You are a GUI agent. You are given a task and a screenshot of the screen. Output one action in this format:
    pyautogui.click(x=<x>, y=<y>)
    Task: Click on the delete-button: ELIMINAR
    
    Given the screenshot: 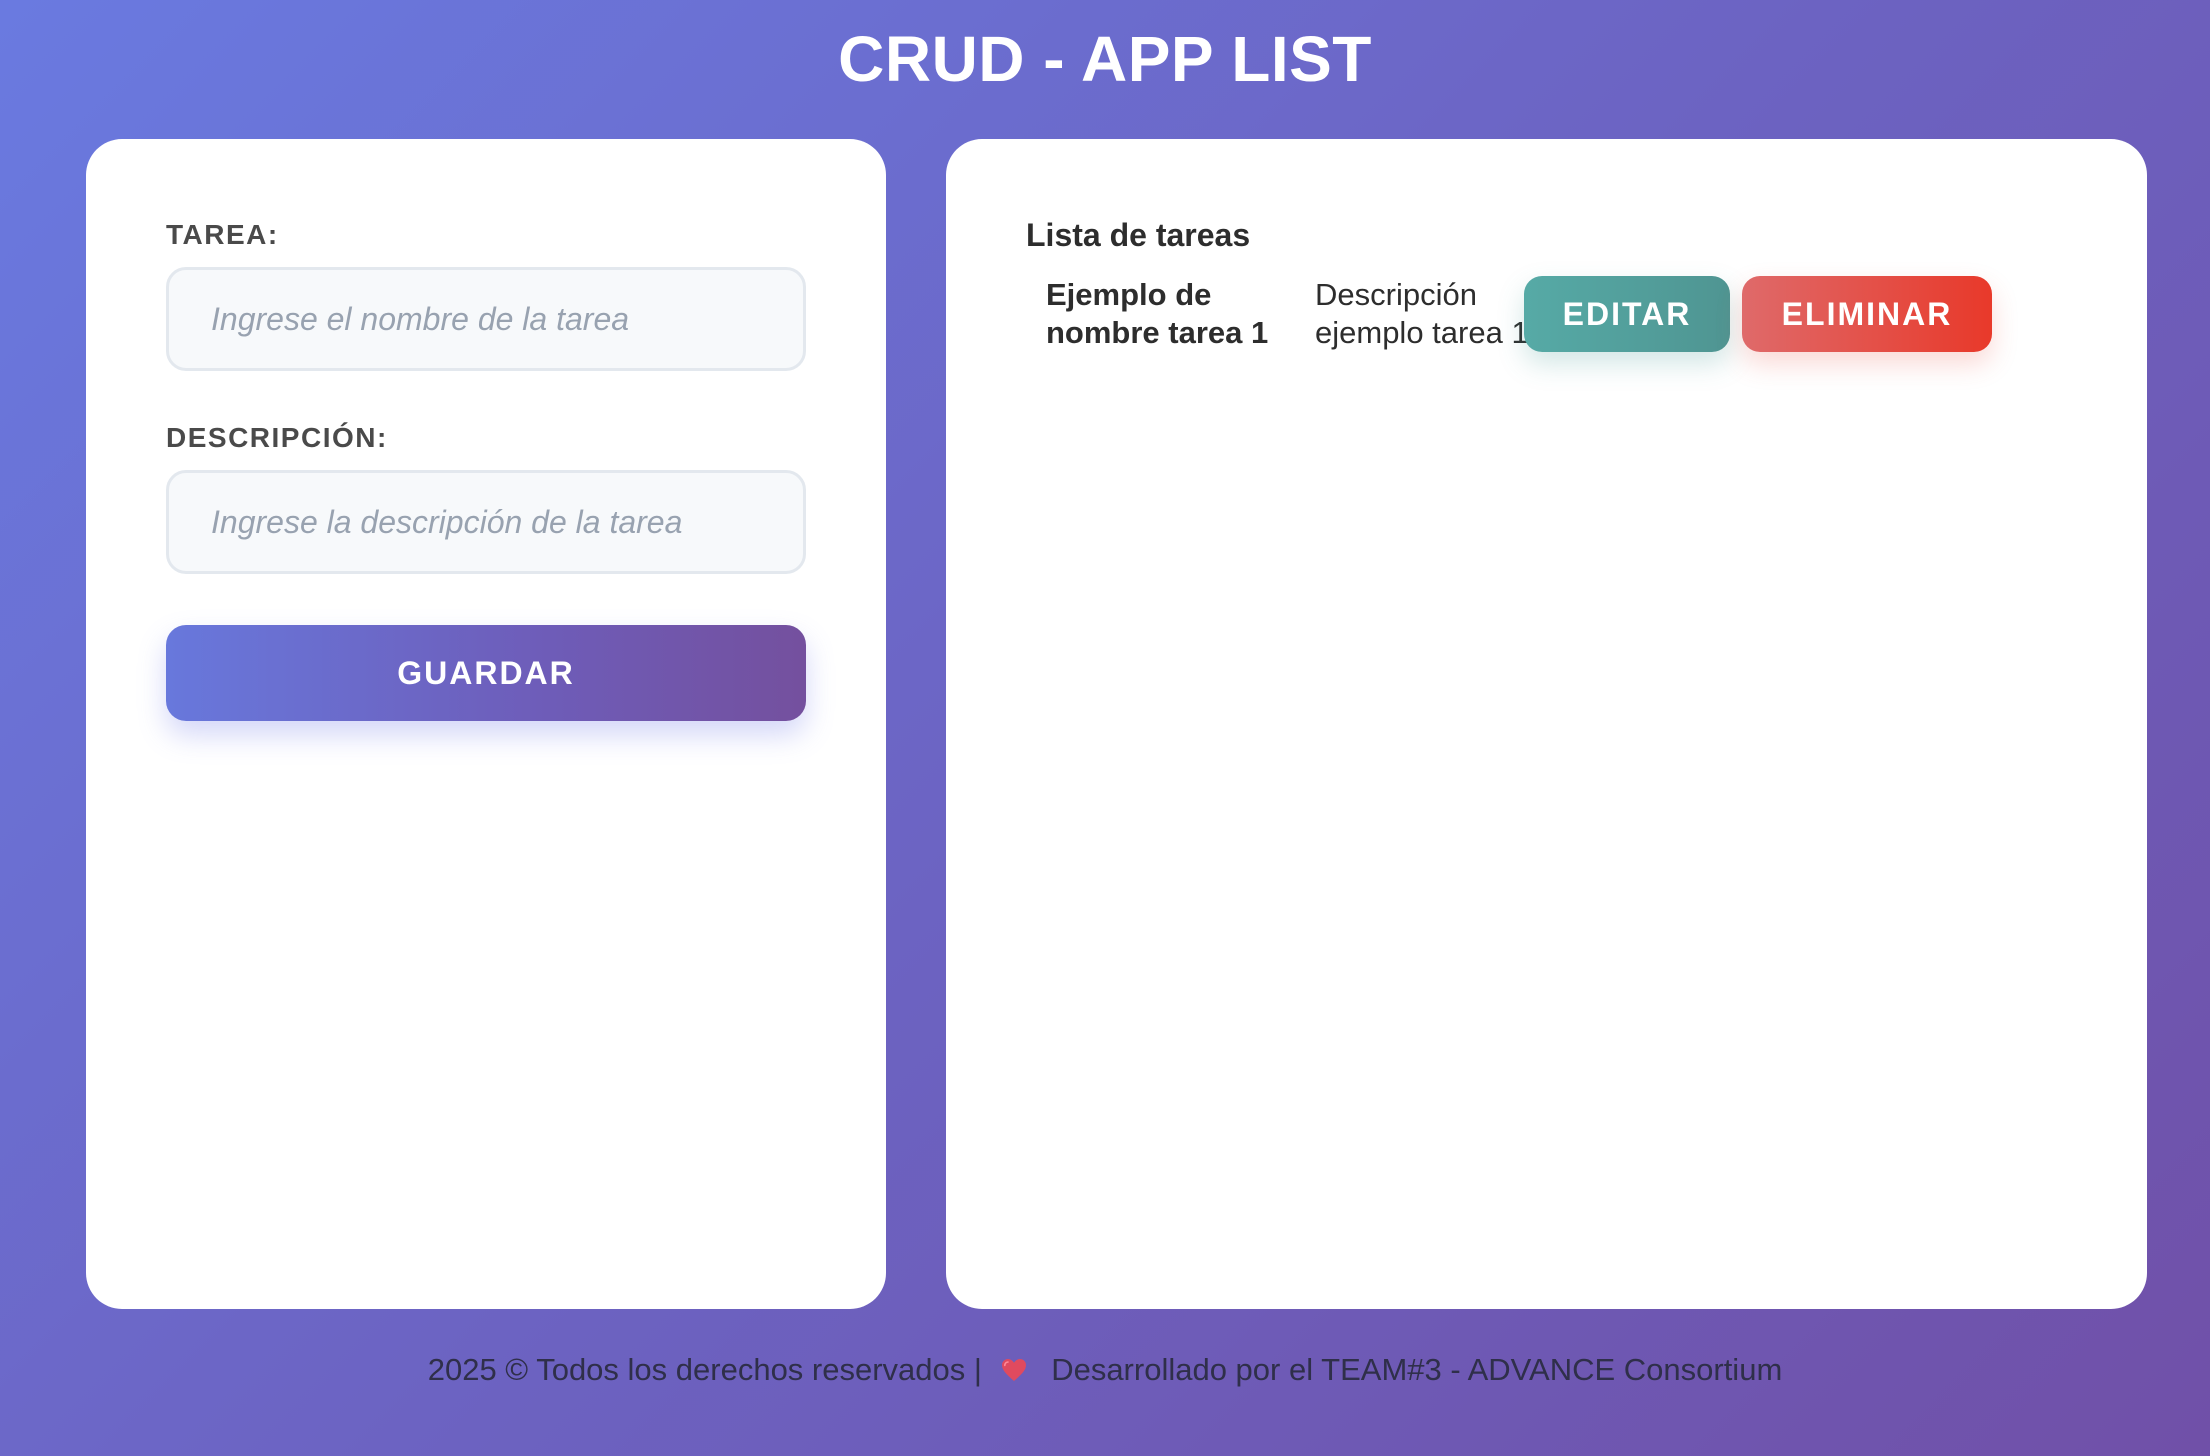 What is the action you would take?
    pyautogui.click(x=1867, y=314)
    